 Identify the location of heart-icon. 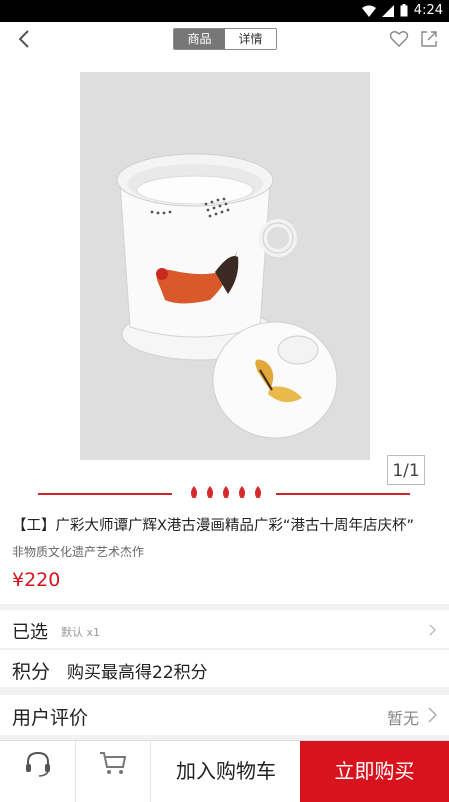
(399, 39).